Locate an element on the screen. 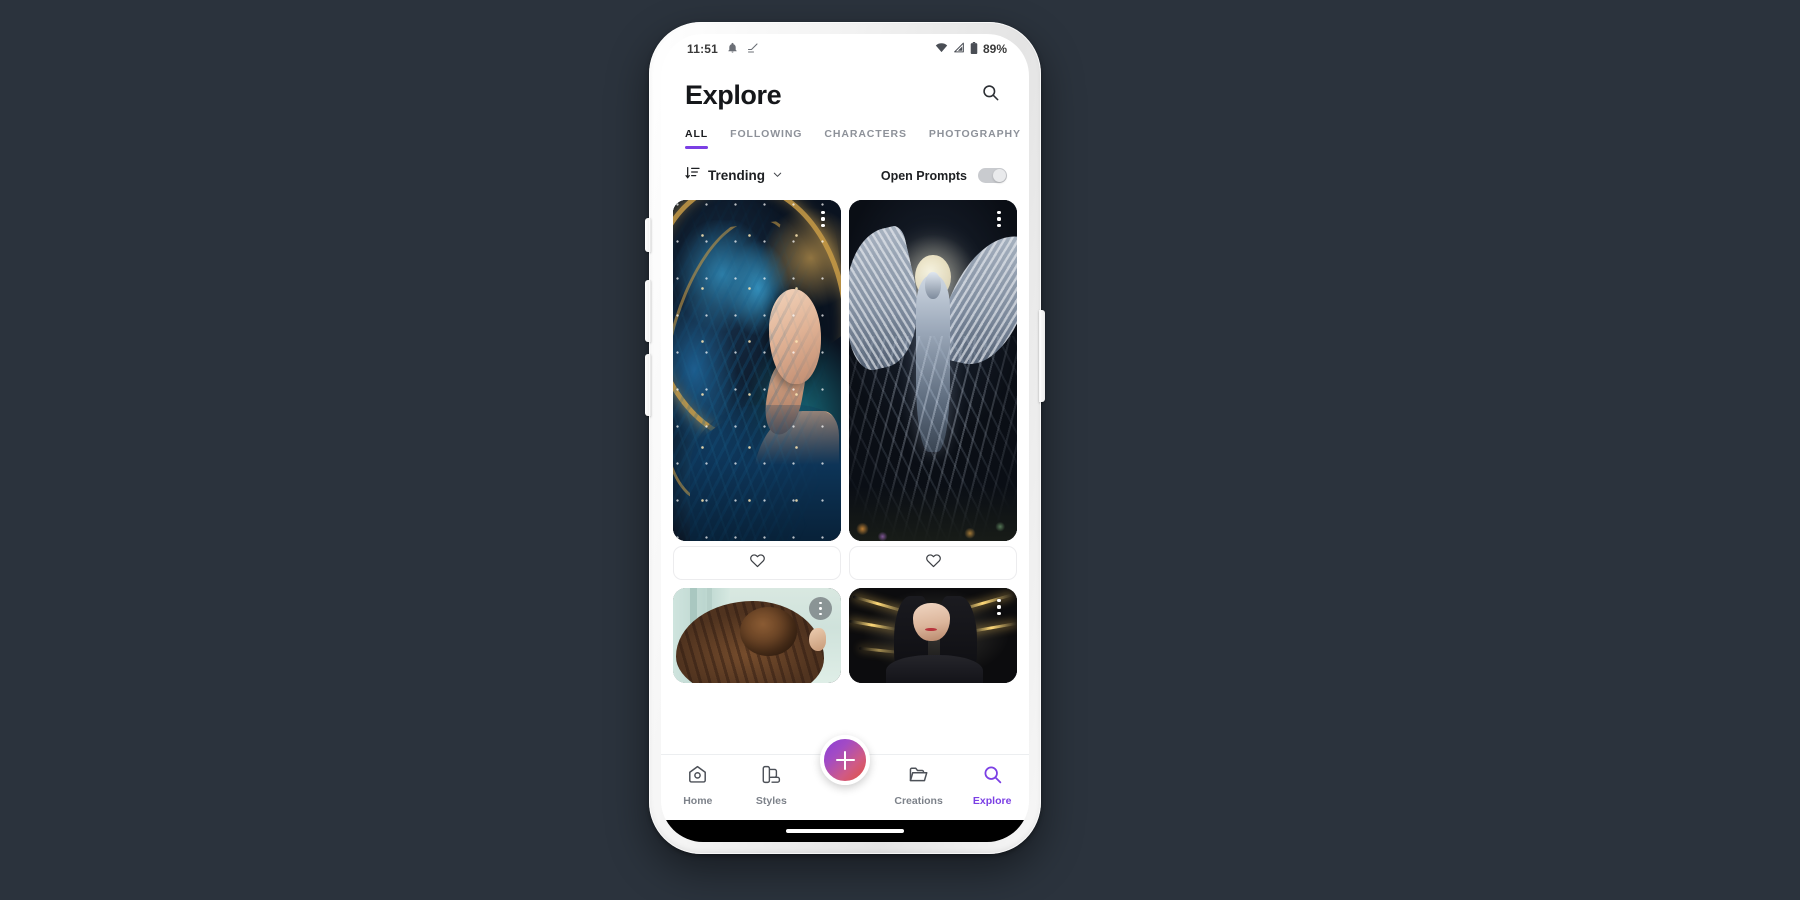 The height and width of the screenshot is (900, 1800). nav-item-creations: Creations is located at coordinates (919, 785).